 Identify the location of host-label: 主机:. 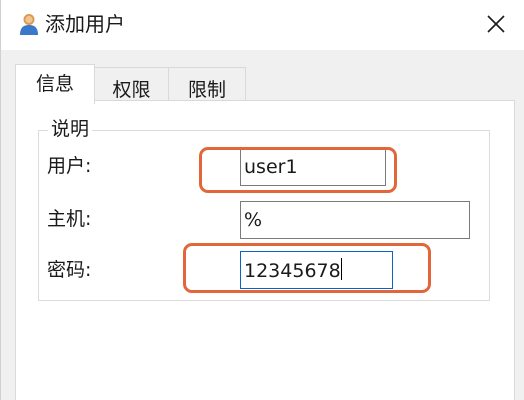
(69, 219).